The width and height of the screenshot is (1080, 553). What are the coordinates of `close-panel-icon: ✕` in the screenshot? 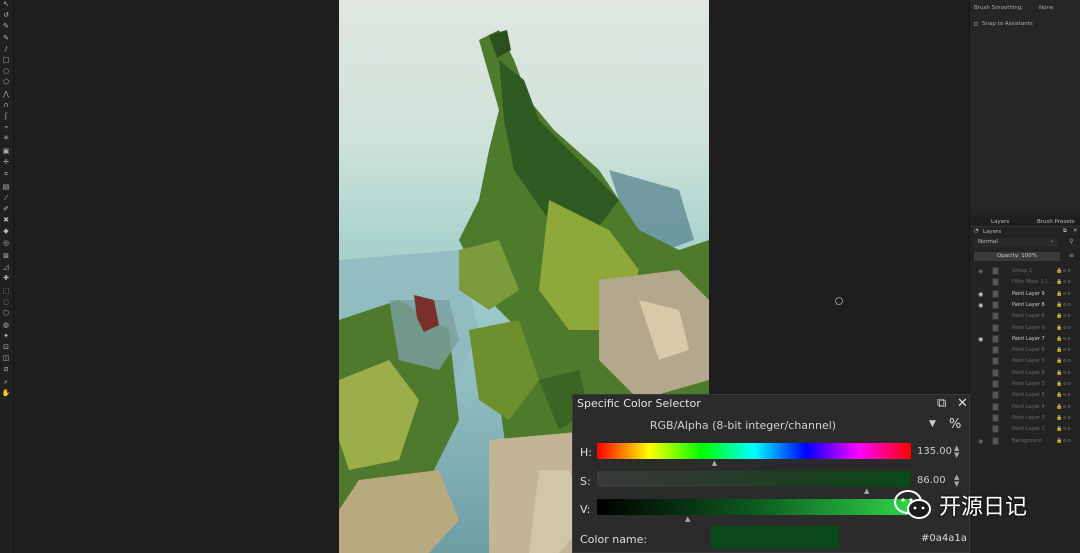 It's located at (1075, 231).